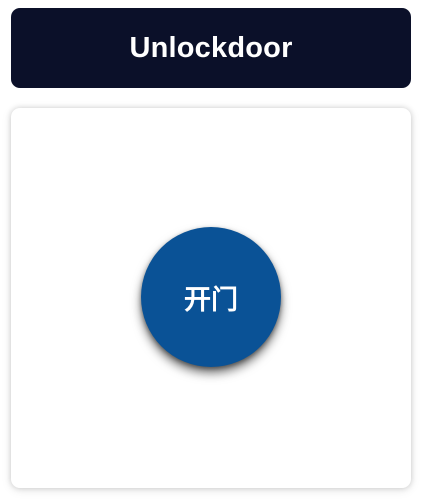  I want to click on unlock-button-label: 开门, so click(211, 300).